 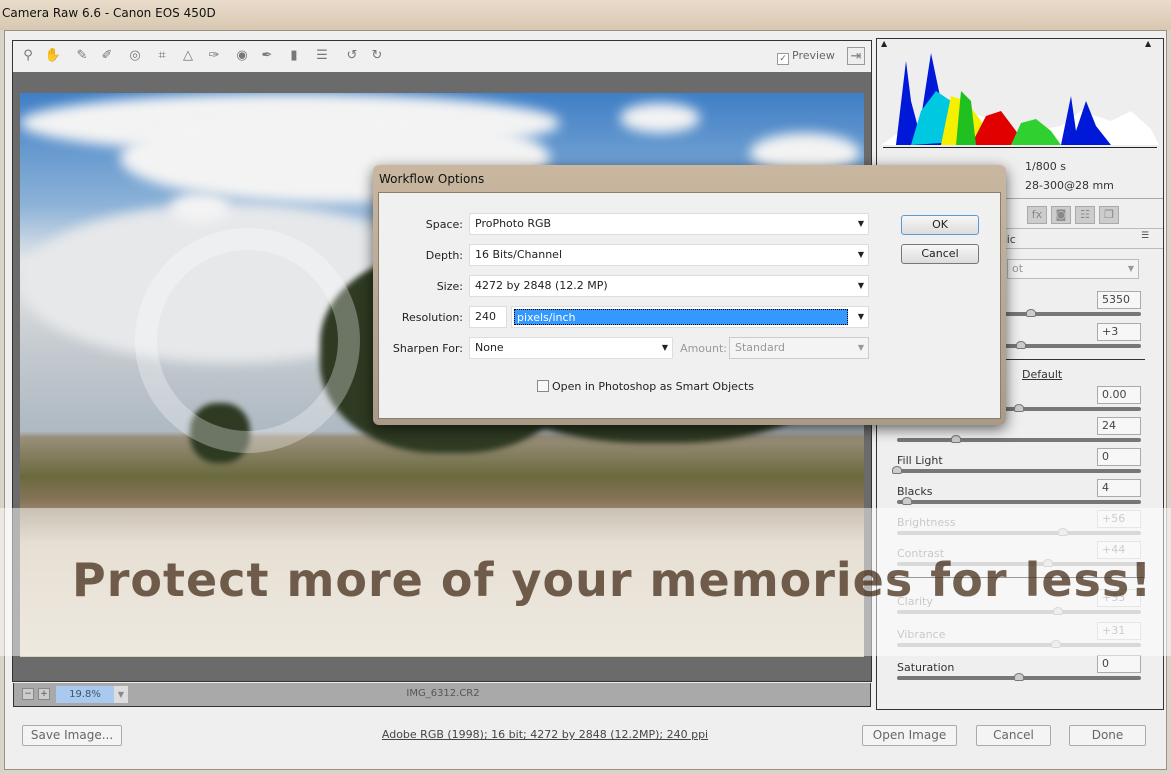 I want to click on ok-button: OK, so click(x=940, y=225).